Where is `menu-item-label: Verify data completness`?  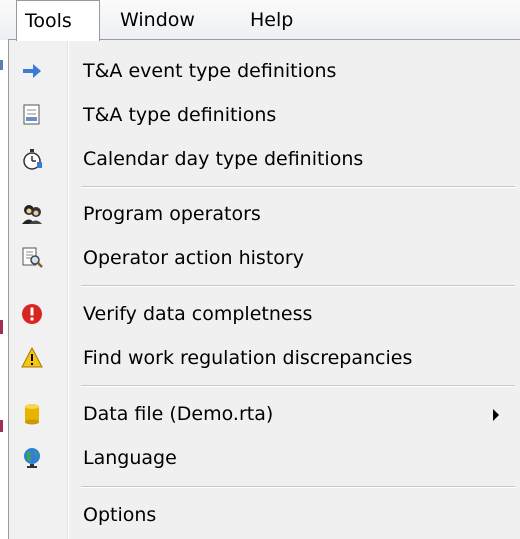
menu-item-label: Verify data completness is located at coordinates (198, 314).